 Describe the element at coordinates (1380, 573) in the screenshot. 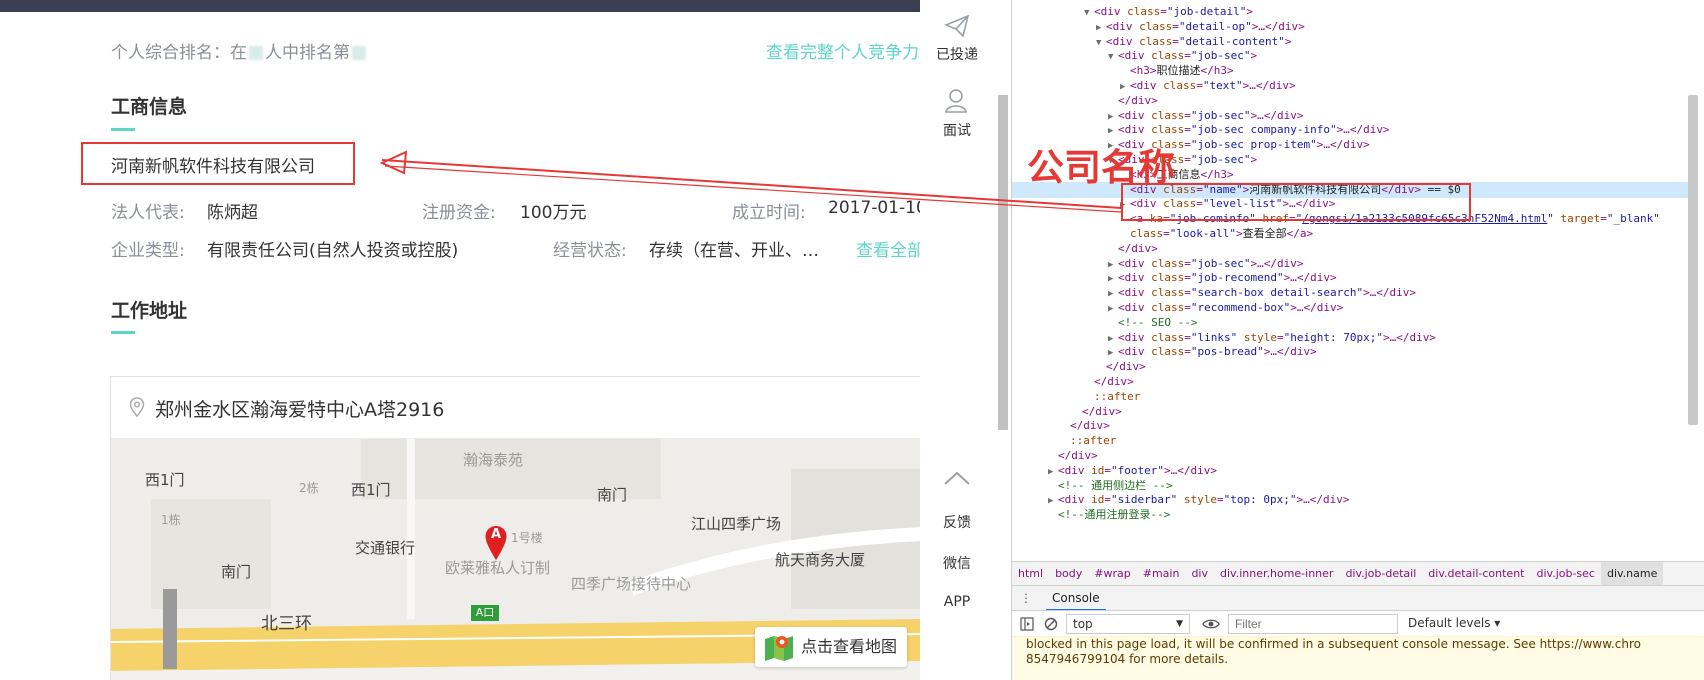

I see `breadcrumb-item: div.job-detail` at that location.